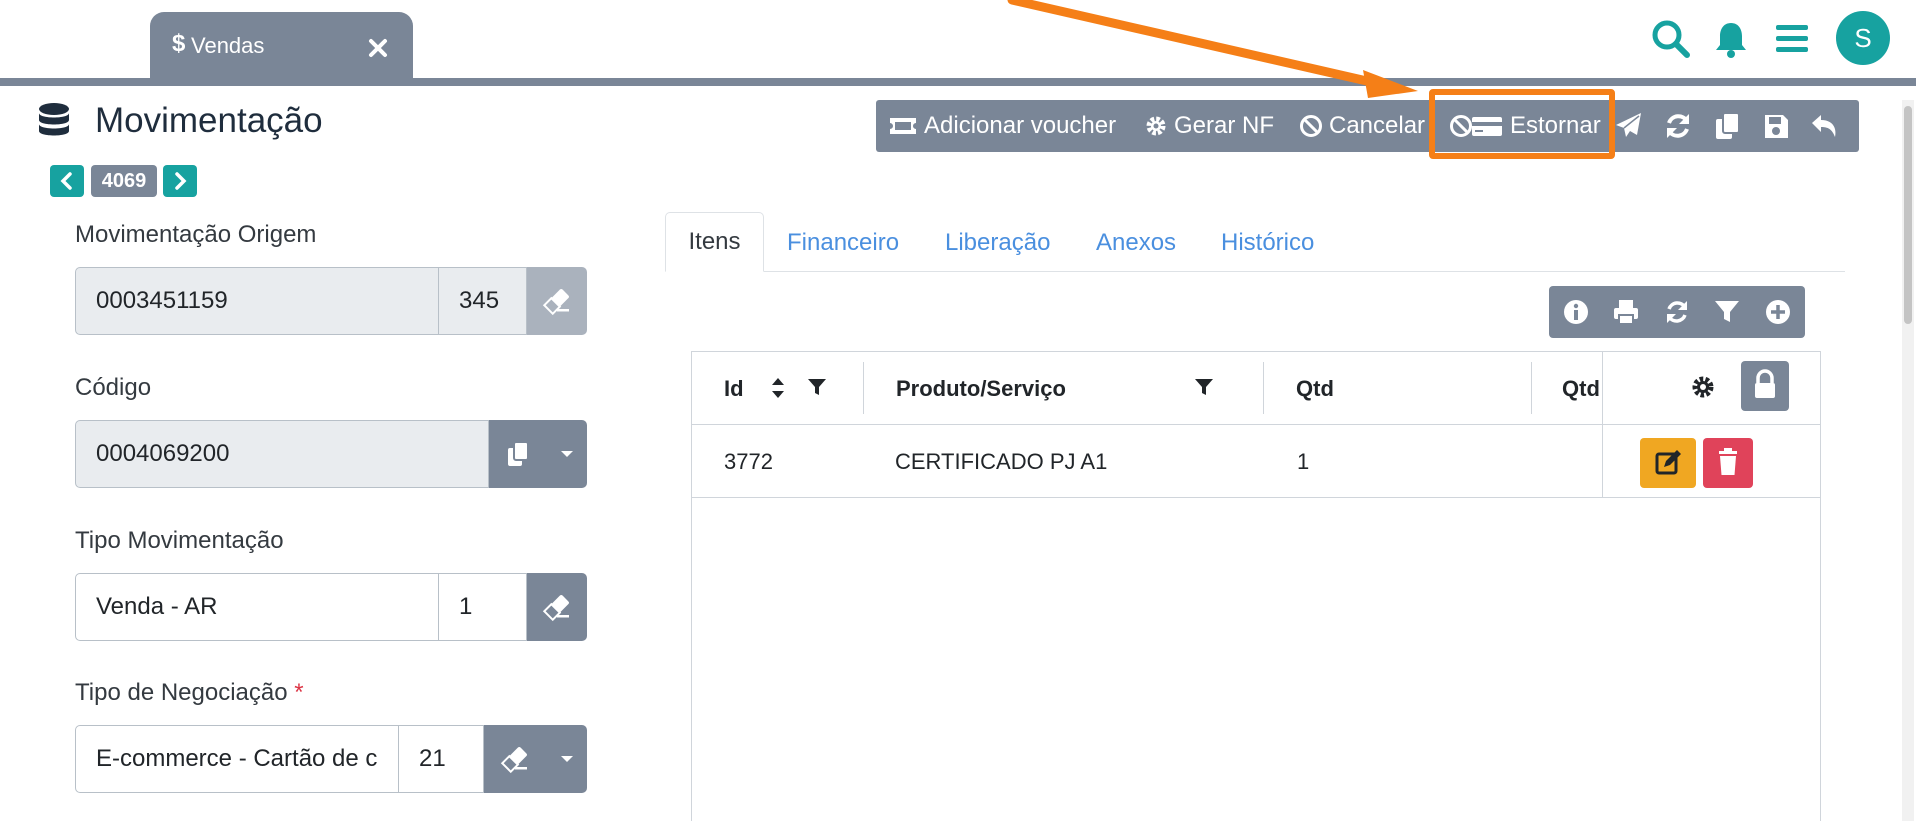 The image size is (1916, 821). I want to click on tipo-neg-input-group: E-commerce - Cartão de c 21, so click(331, 759).